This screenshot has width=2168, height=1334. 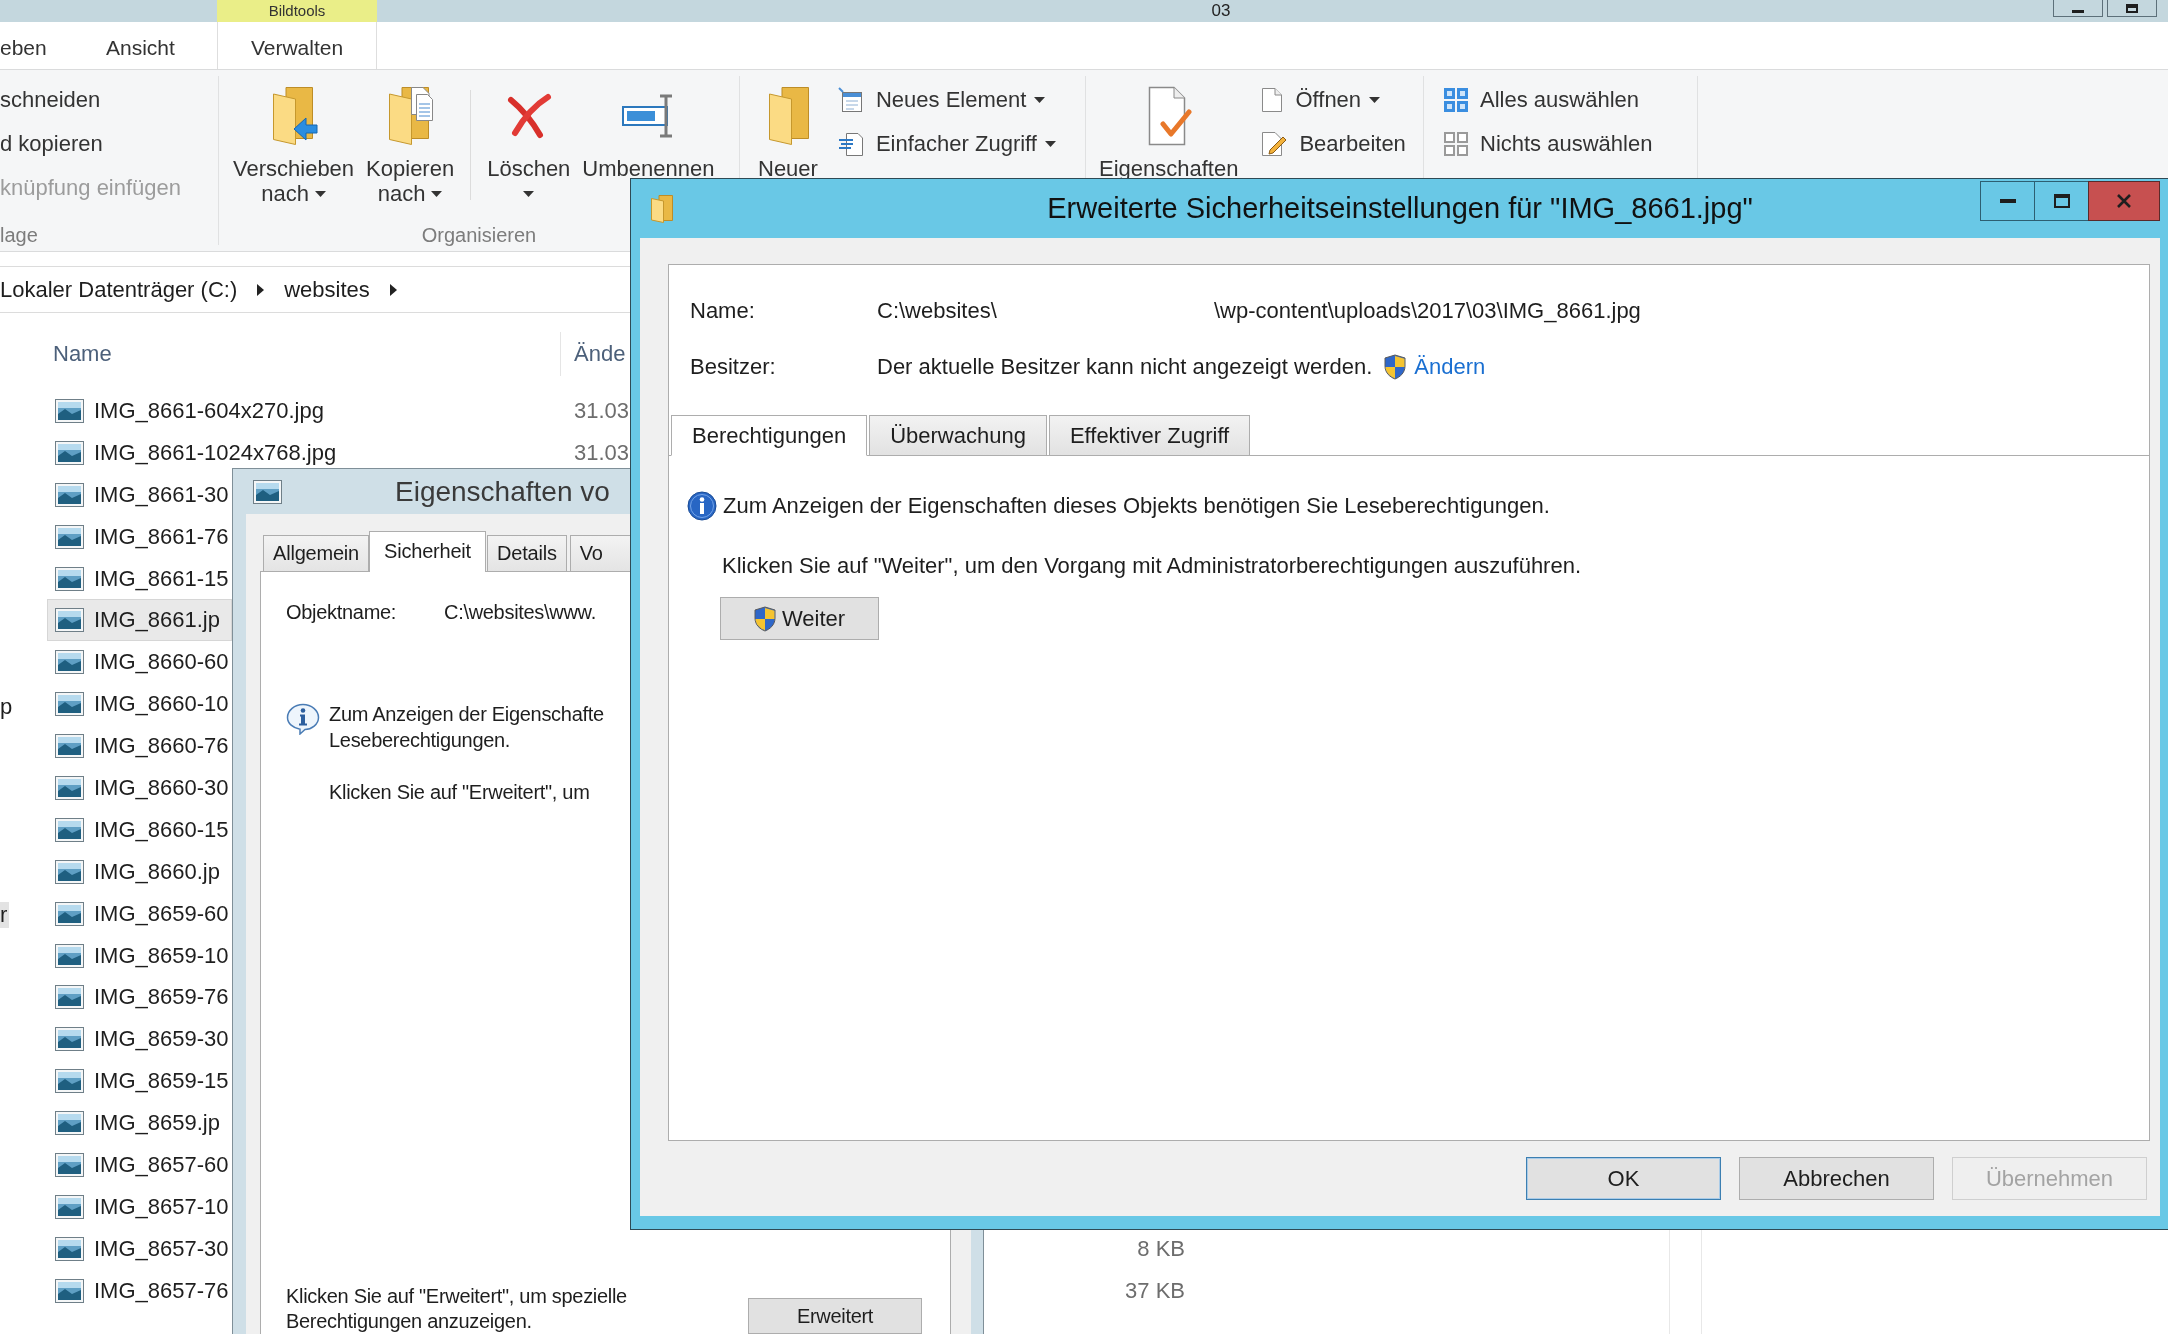 What do you see at coordinates (648, 128) in the screenshot?
I see `ribbon-button: Umbenennen` at bounding box center [648, 128].